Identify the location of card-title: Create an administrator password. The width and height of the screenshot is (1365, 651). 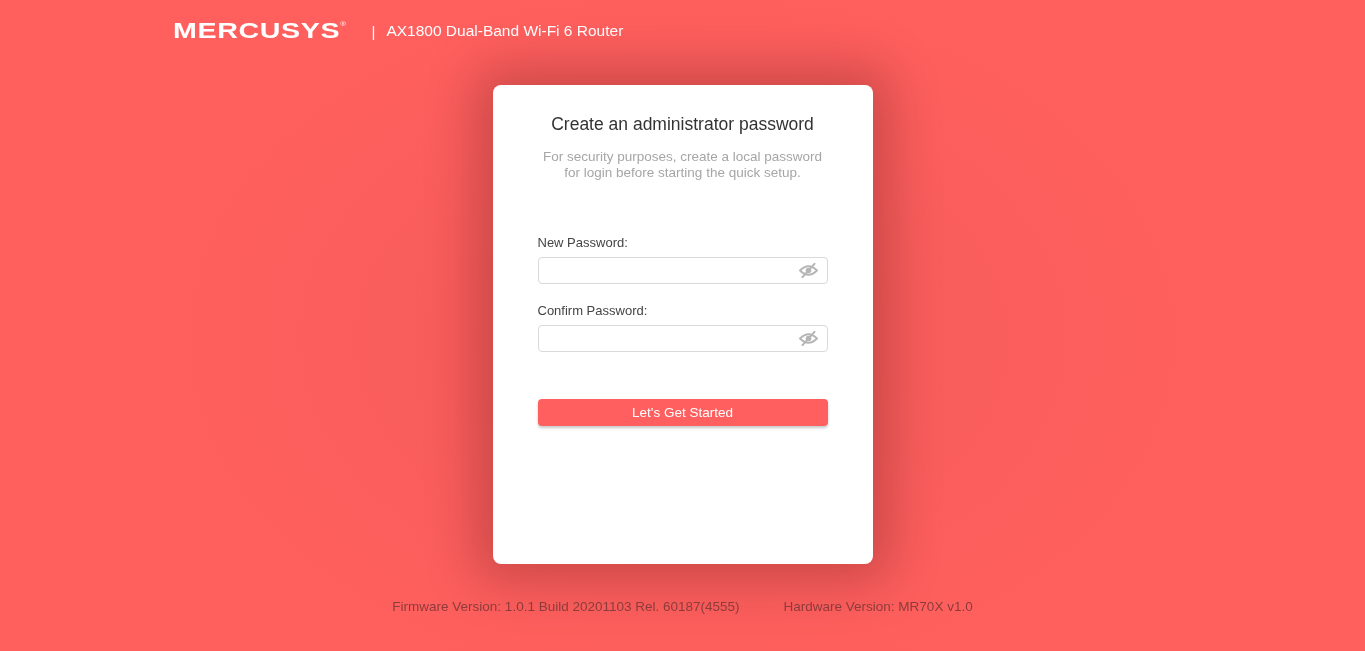
(682, 124).